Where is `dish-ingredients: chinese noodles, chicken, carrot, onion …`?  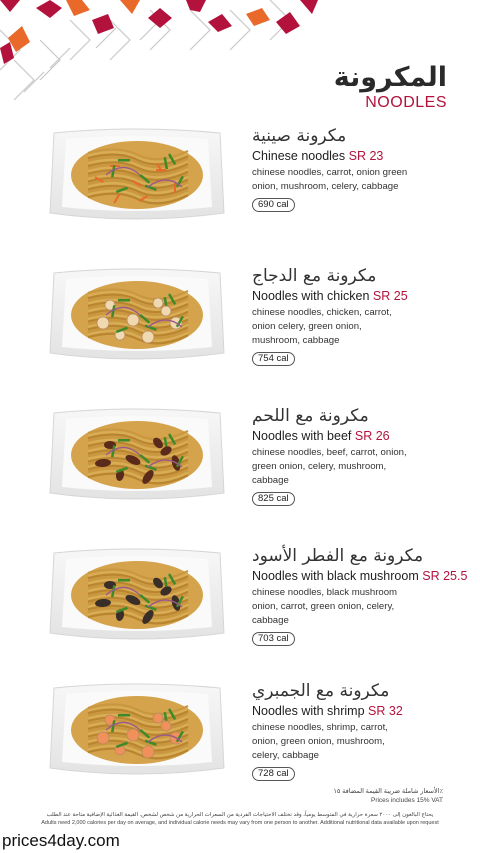
dish-ingredients: chinese noodles, chicken, carrot, onion … is located at coordinates (322, 326).